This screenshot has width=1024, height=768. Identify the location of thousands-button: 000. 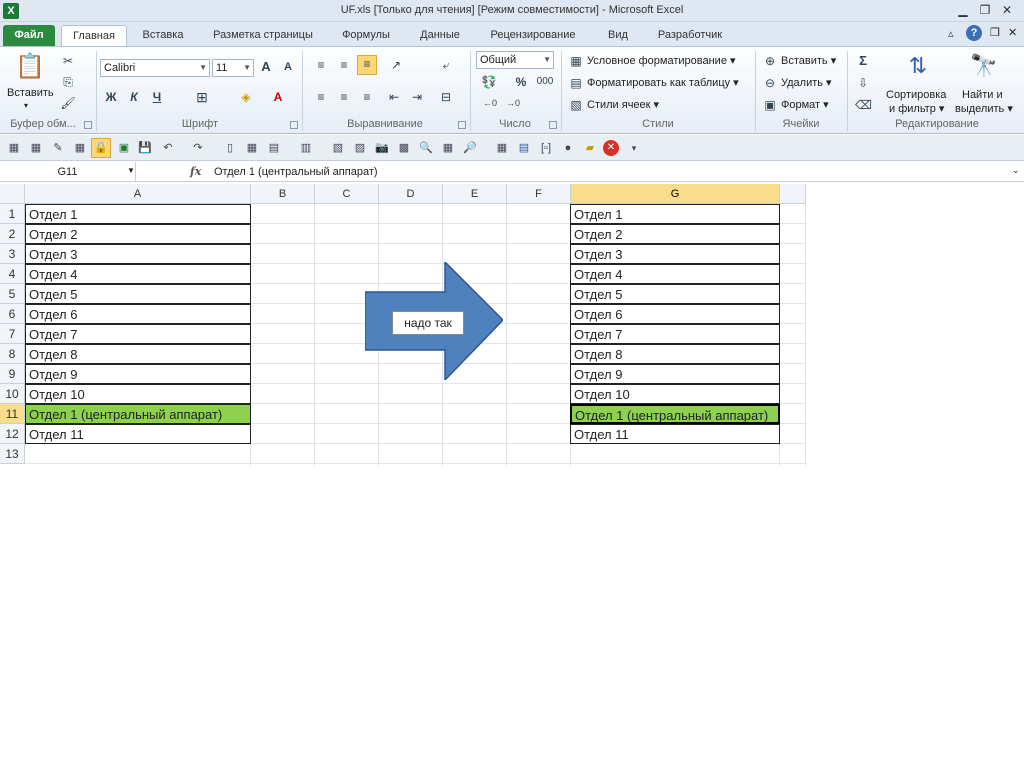
(545, 82).